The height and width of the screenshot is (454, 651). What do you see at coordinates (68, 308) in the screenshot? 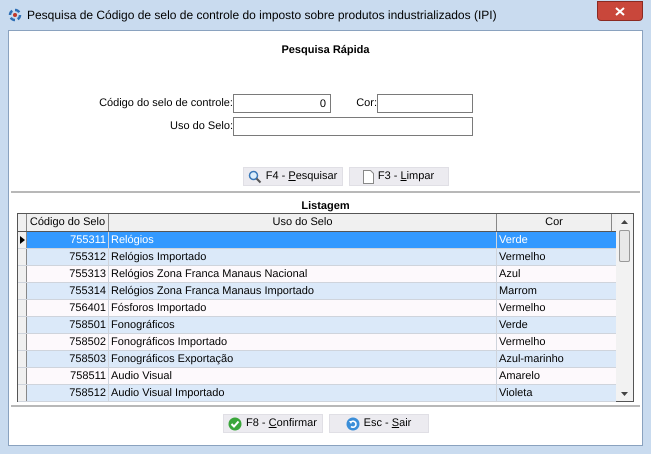
I see `table-cell: 756401` at bounding box center [68, 308].